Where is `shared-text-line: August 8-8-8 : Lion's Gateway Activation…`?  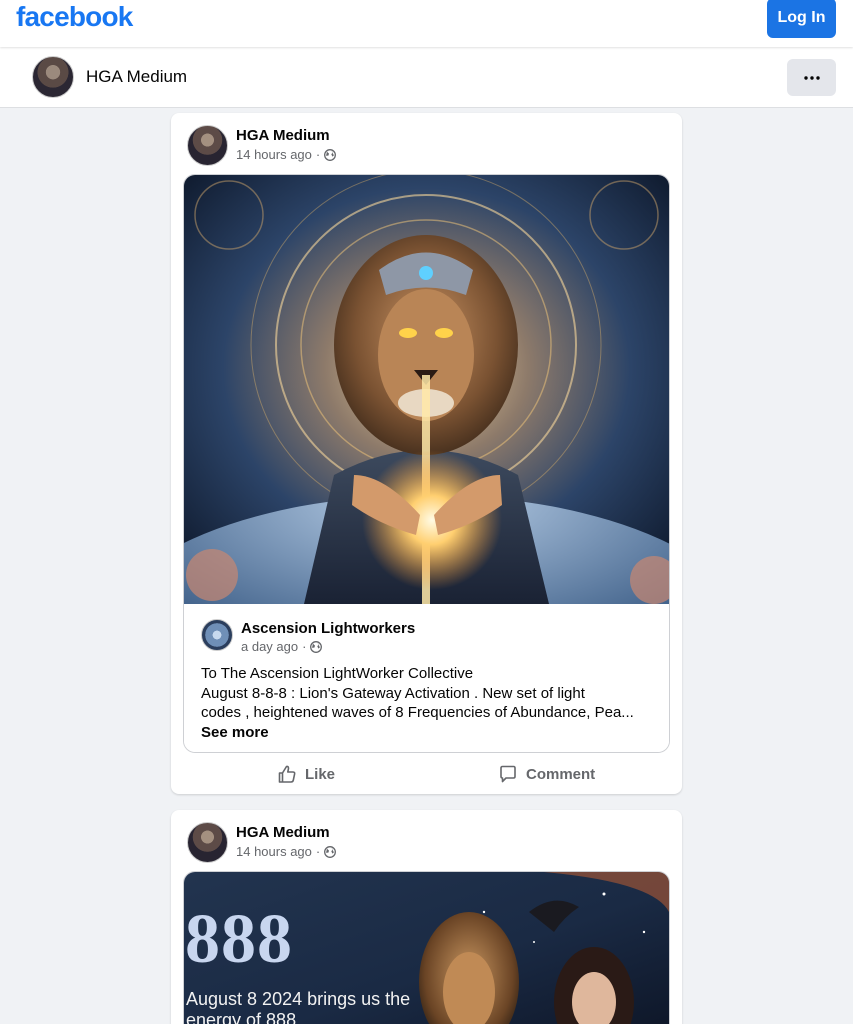 shared-text-line: August 8-8-8 : Lion's Gateway Activation… is located at coordinates (393, 693).